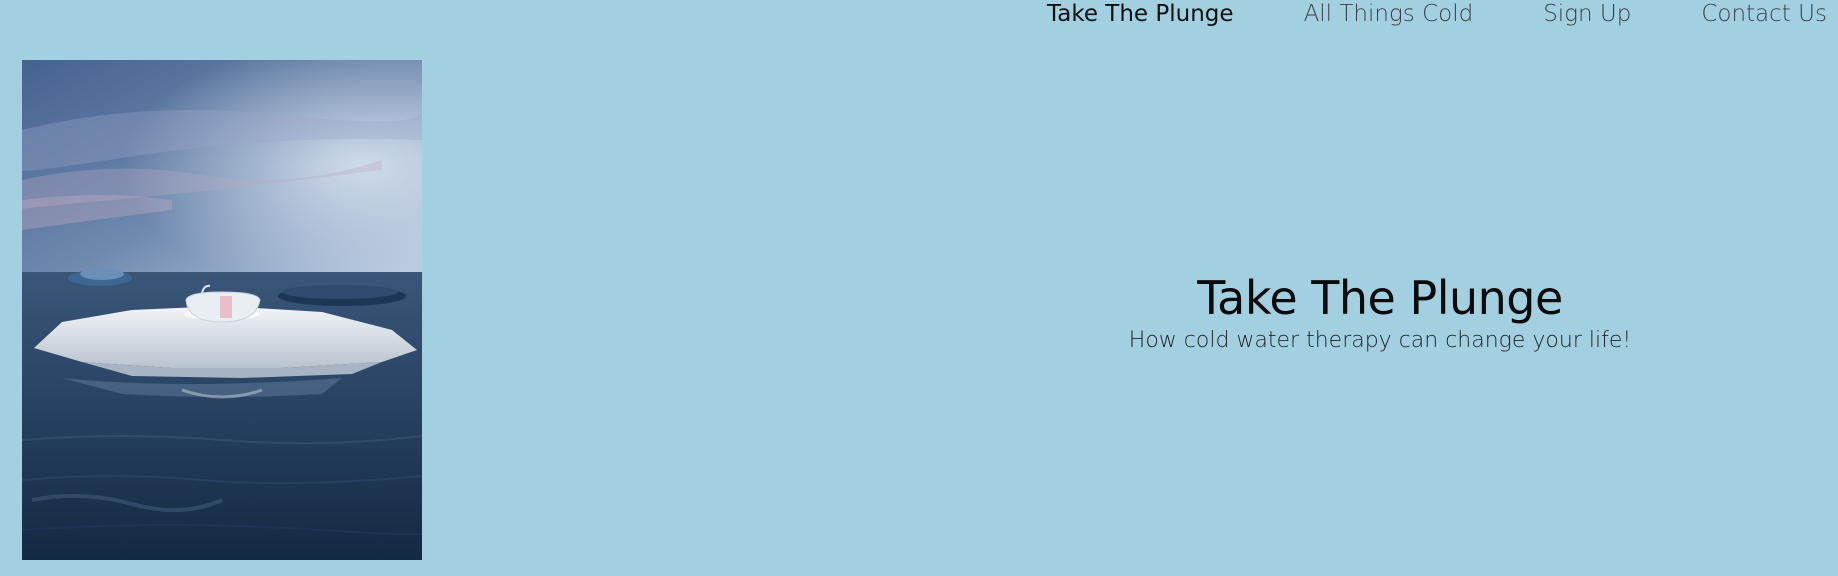 This screenshot has height=576, width=1838. What do you see at coordinates (1389, 14) in the screenshot?
I see `nav-link-all-things-cold: All Things Cold` at bounding box center [1389, 14].